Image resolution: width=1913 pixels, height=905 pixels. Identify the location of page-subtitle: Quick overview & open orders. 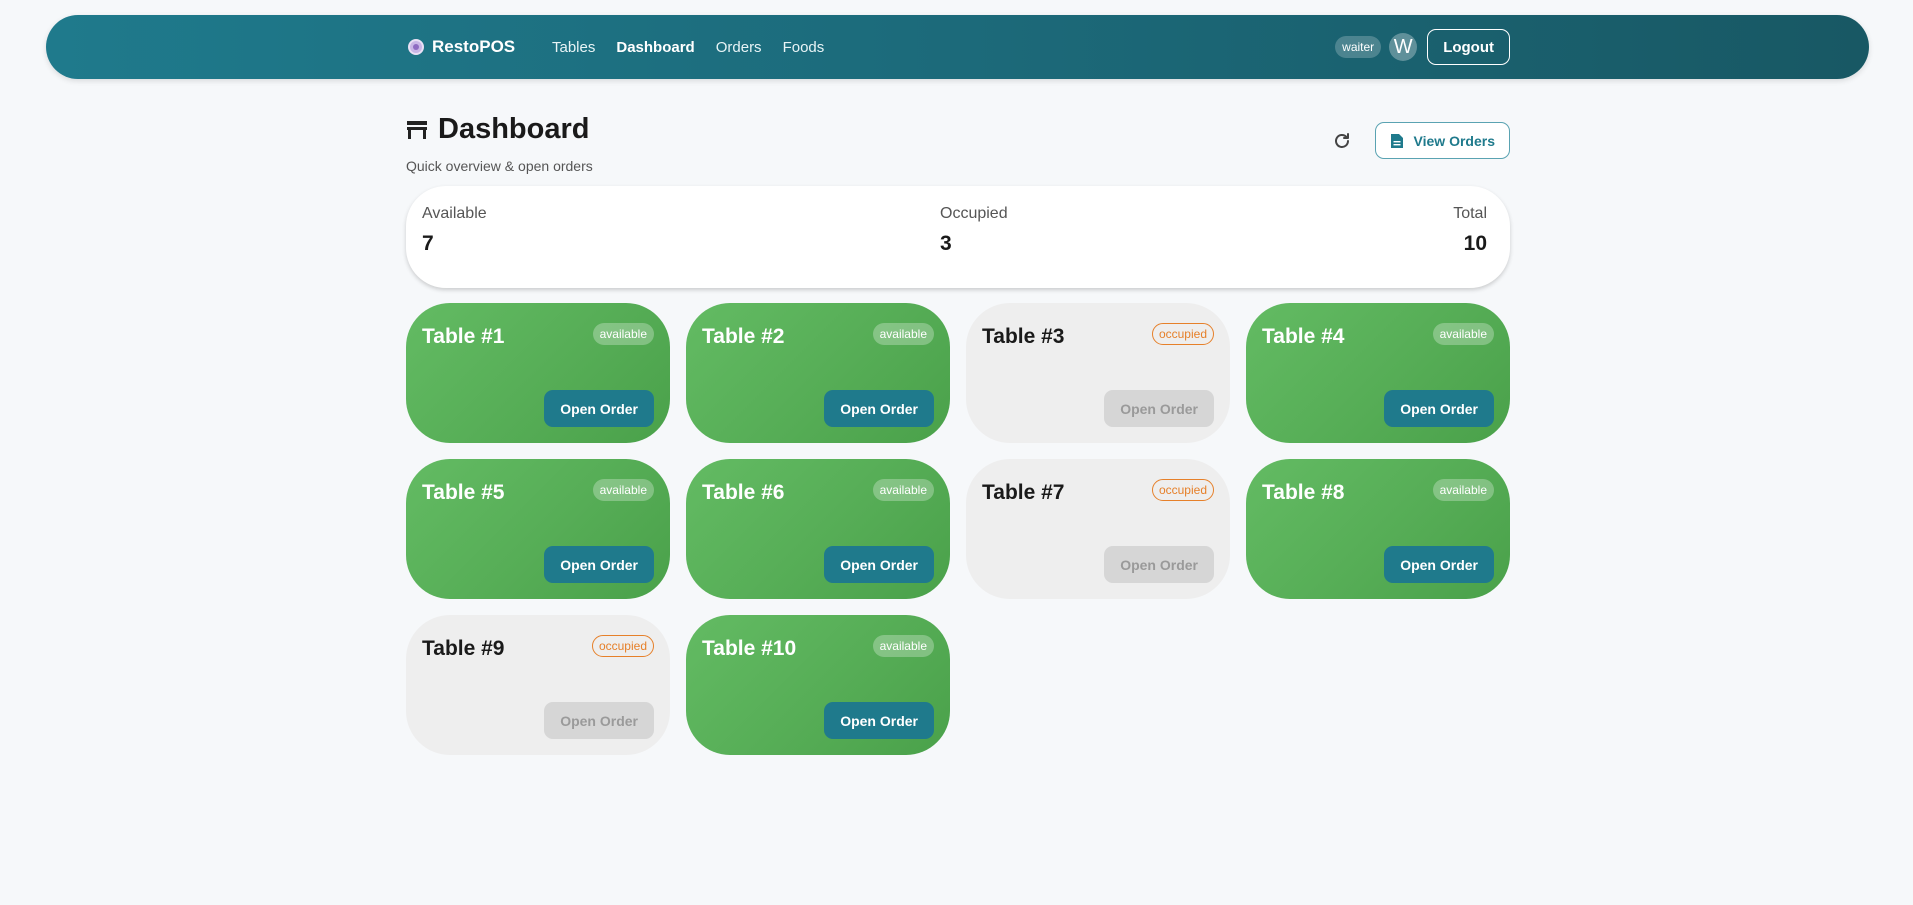
(499, 166).